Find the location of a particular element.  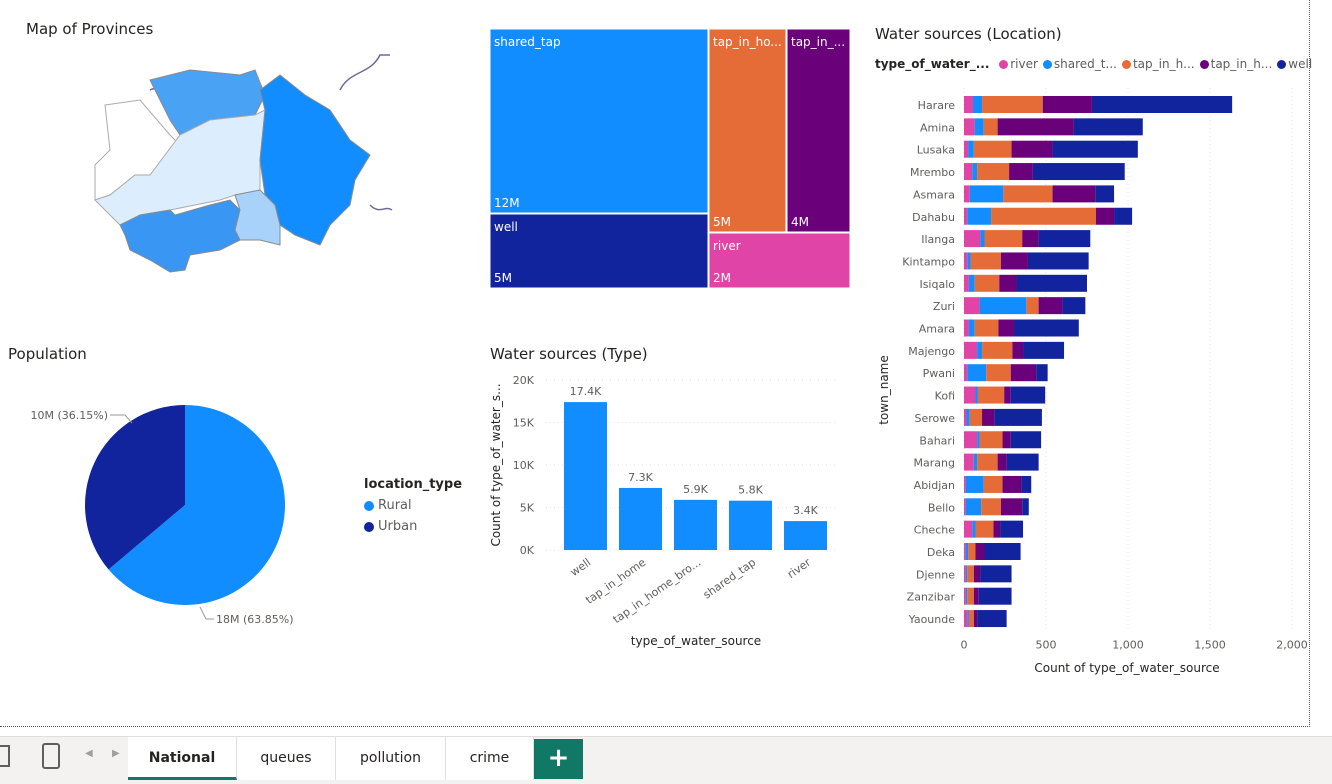

population-pie-chart: 10M (36.15%) 18M (63.85%) is located at coordinates (185, 515).